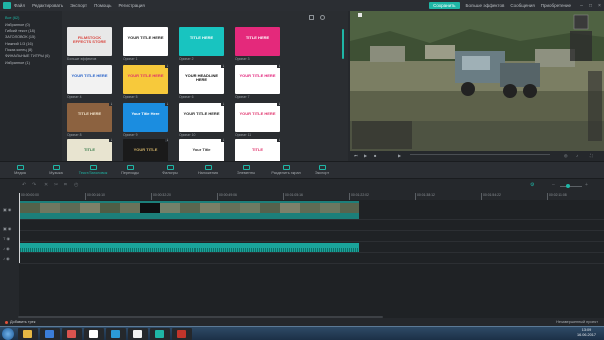  What do you see at coordinates (376, 156) in the screenshot?
I see `stop-icon: ■` at bounding box center [376, 156].